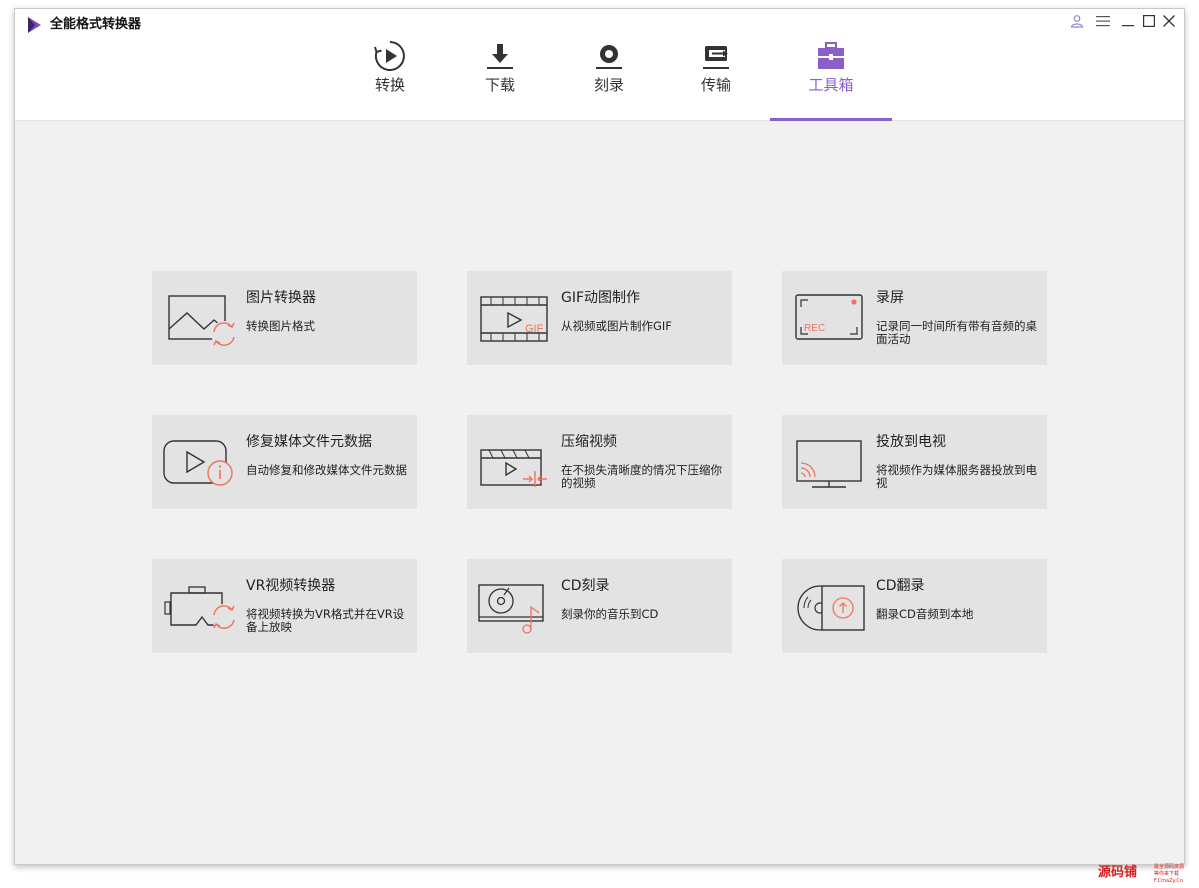 The width and height of the screenshot is (1199, 888). Describe the element at coordinates (514, 319) in the screenshot. I see `gif-maker-icon: GIF` at that location.